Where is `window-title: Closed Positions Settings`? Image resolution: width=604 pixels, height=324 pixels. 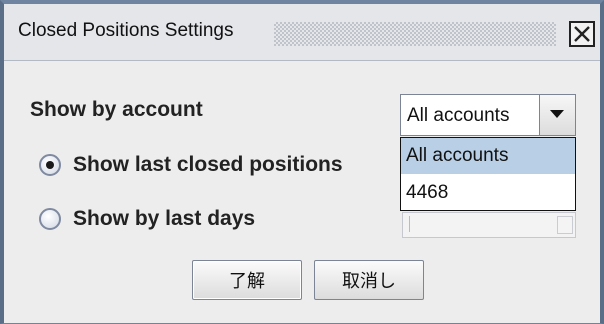
window-title: Closed Positions Settings is located at coordinates (126, 30).